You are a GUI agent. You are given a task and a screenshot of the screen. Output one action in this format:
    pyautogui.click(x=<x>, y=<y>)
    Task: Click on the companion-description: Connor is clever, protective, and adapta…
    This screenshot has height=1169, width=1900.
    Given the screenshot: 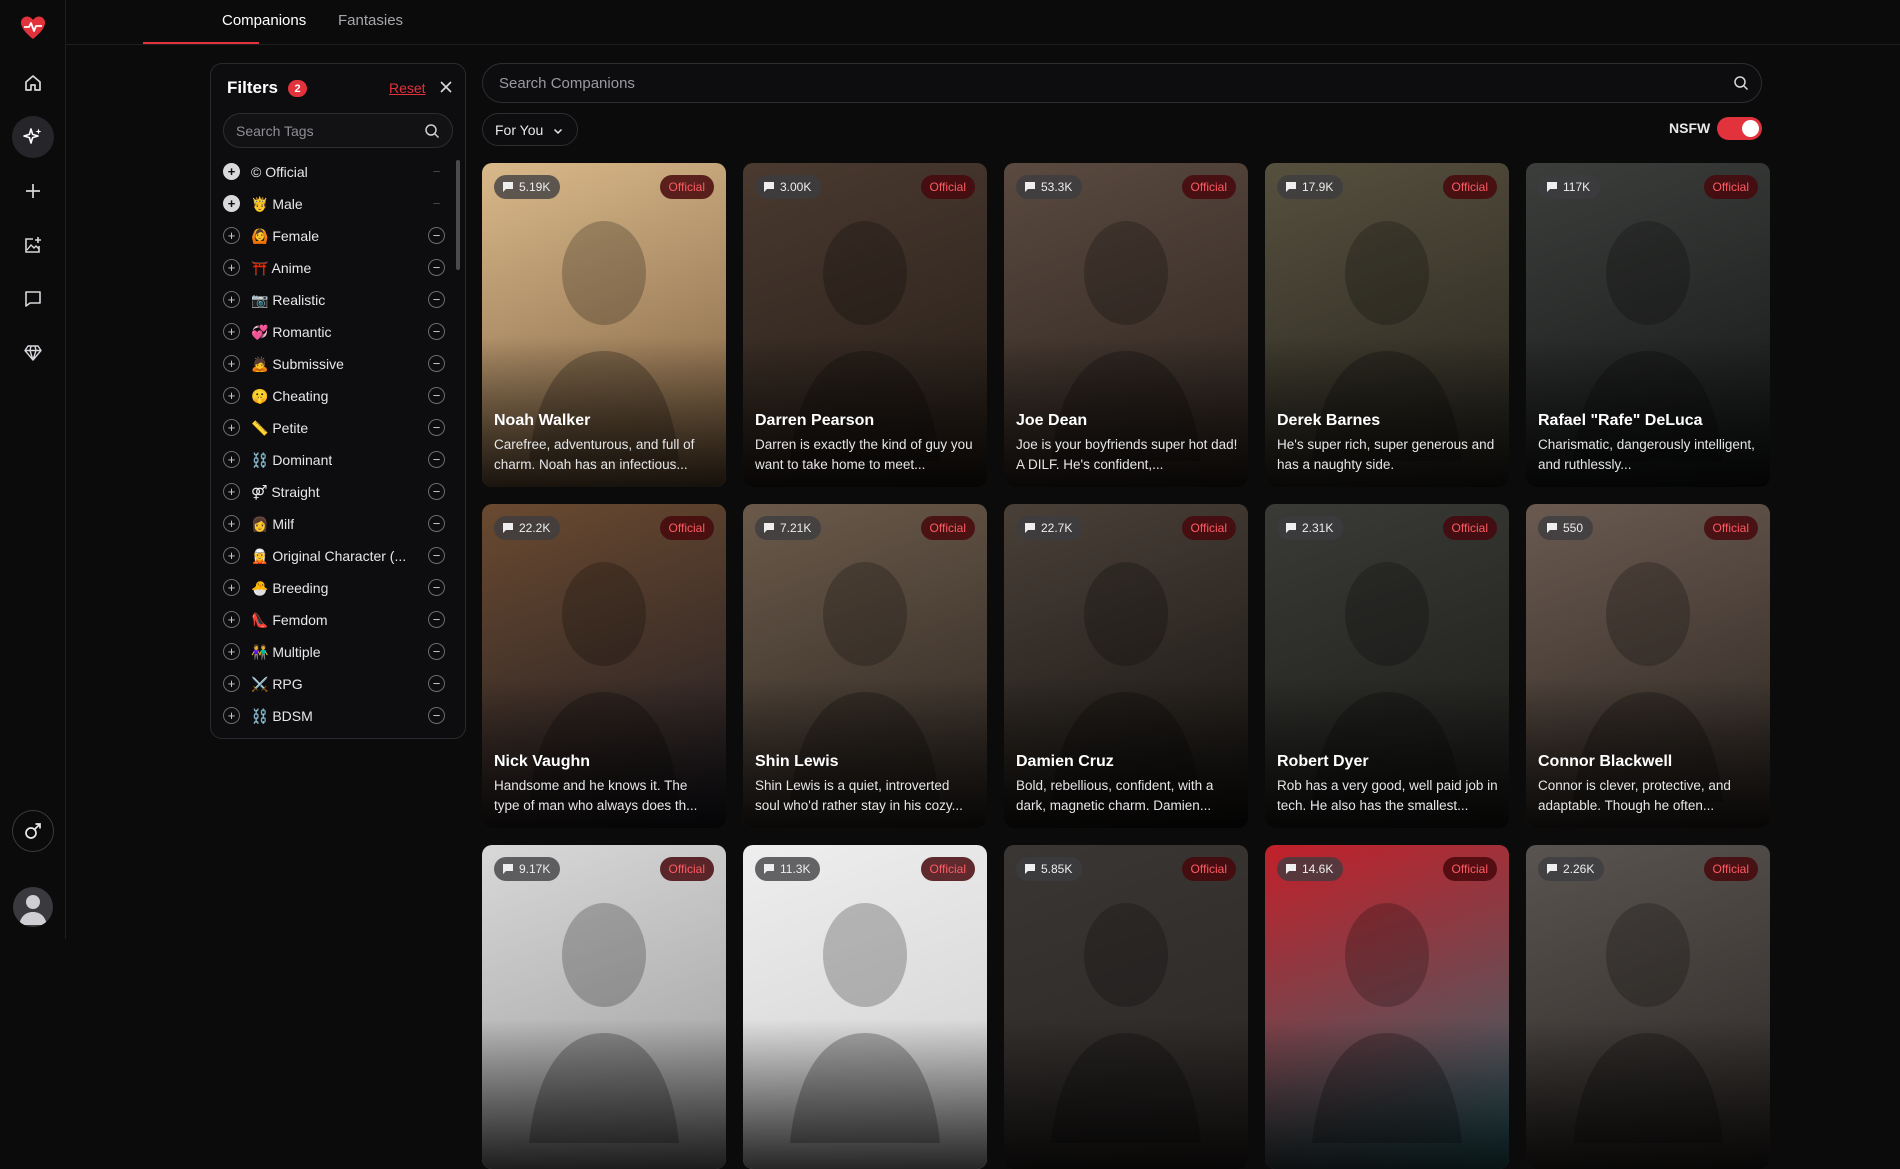 What is the action you would take?
    pyautogui.click(x=1634, y=795)
    